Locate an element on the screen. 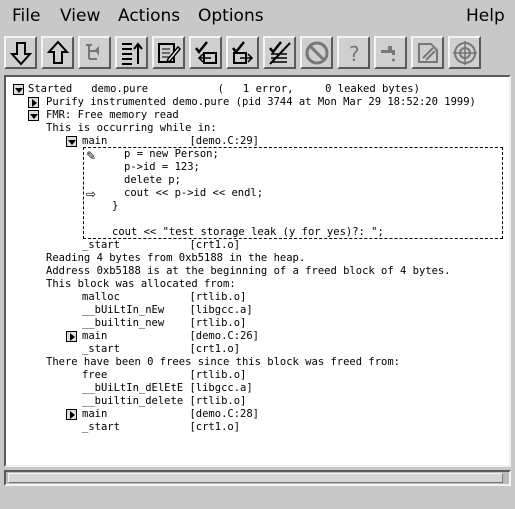 The height and width of the screenshot is (509, 515). tree-icon is located at coordinates (92, 51).